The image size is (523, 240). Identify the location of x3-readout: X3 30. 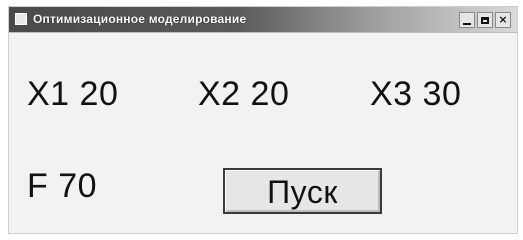
(415, 94).